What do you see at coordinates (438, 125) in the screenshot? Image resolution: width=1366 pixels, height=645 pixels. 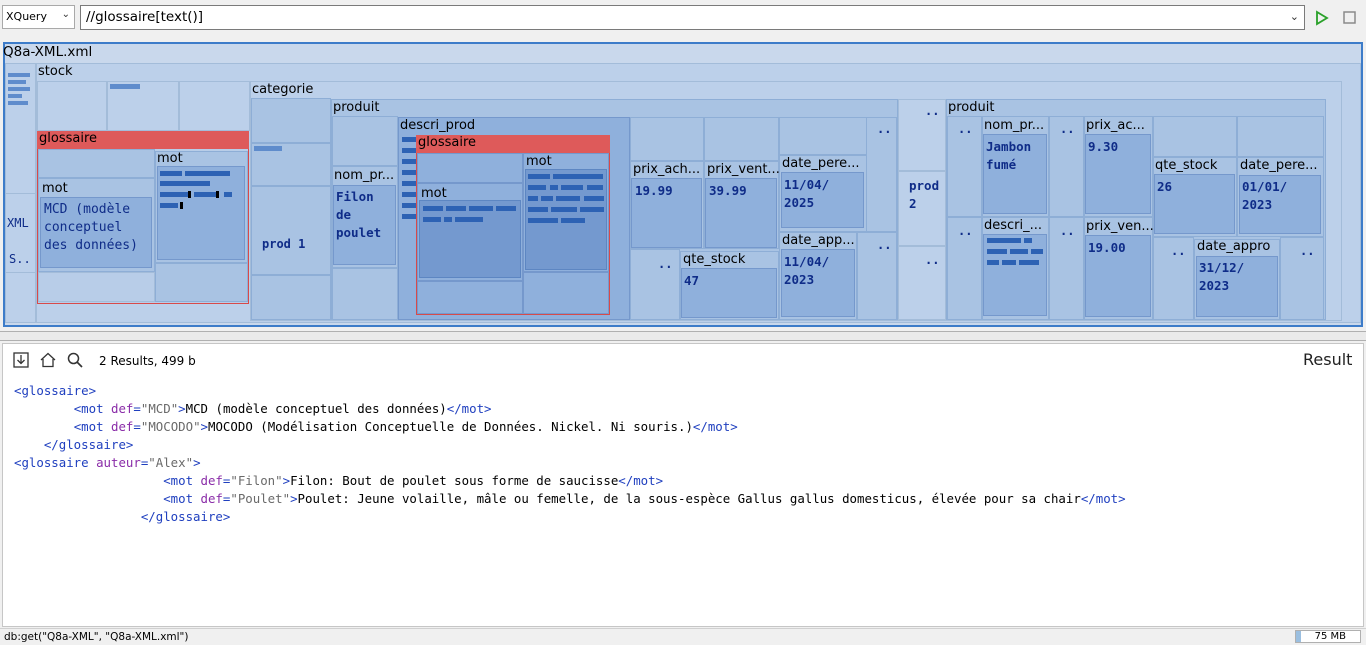 I see `map-node-label: descri_prod` at bounding box center [438, 125].